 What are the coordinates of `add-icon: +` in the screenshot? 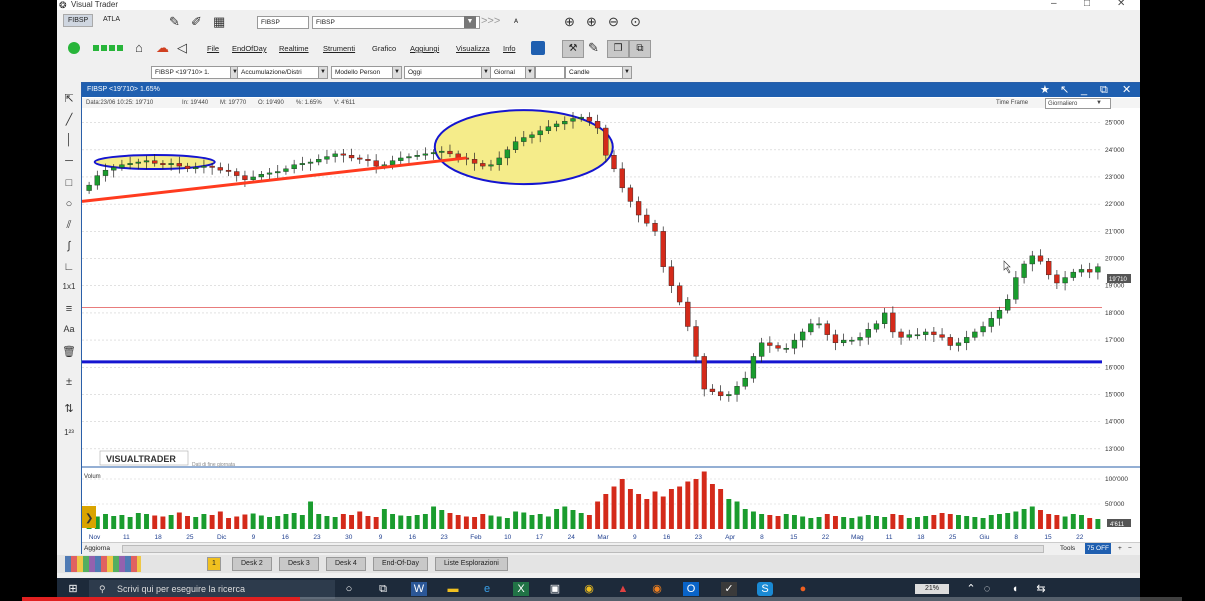 It's located at (1120, 548).